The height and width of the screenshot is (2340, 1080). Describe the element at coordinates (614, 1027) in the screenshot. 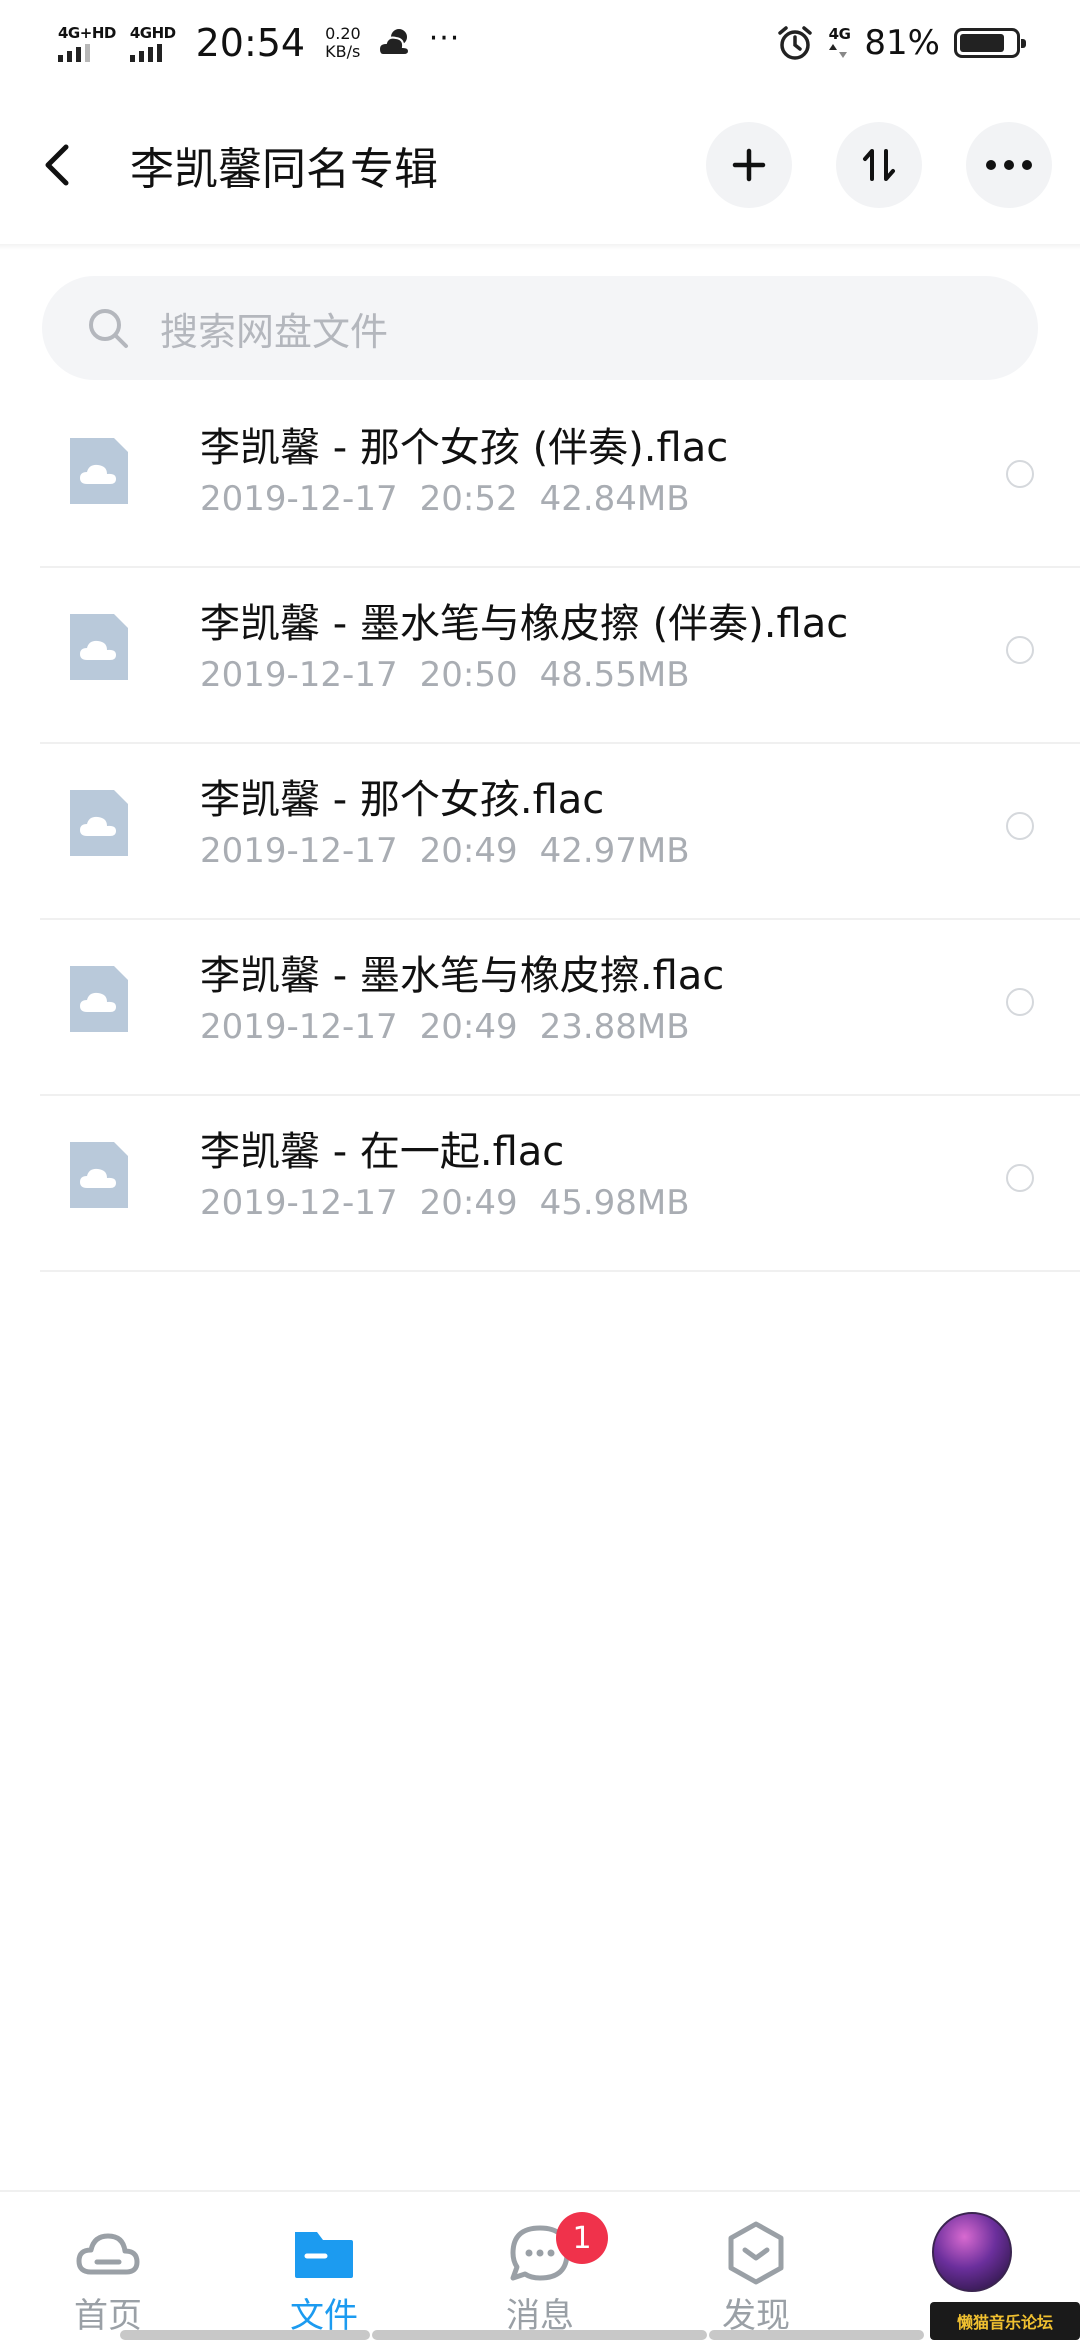

I see `file-size: 23.88MB` at that location.